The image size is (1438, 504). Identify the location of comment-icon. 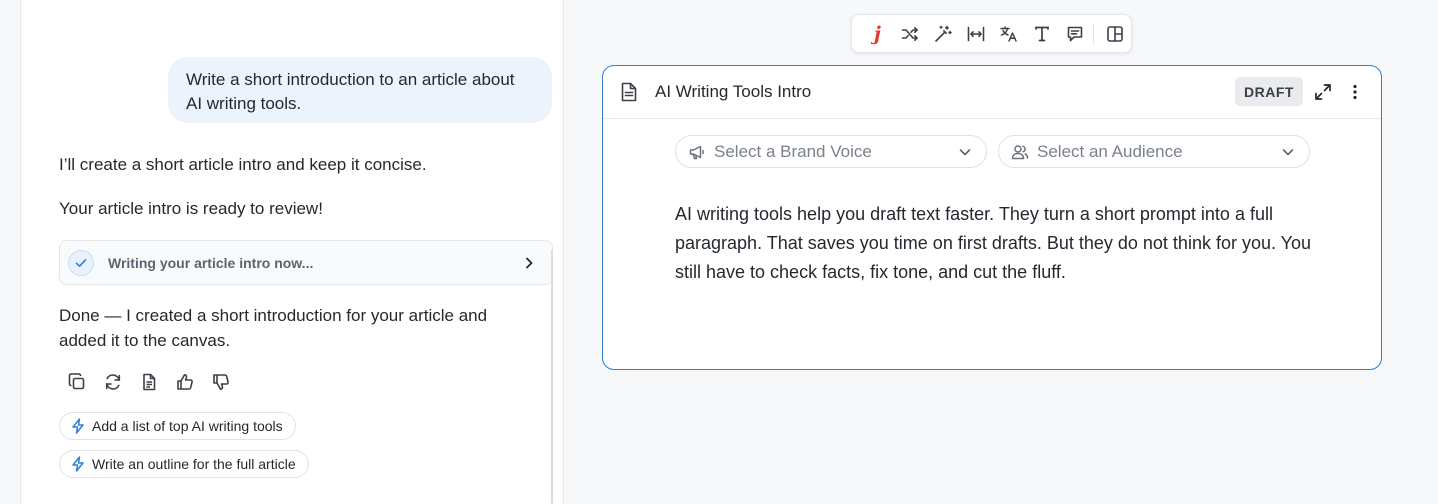
(1074, 34).